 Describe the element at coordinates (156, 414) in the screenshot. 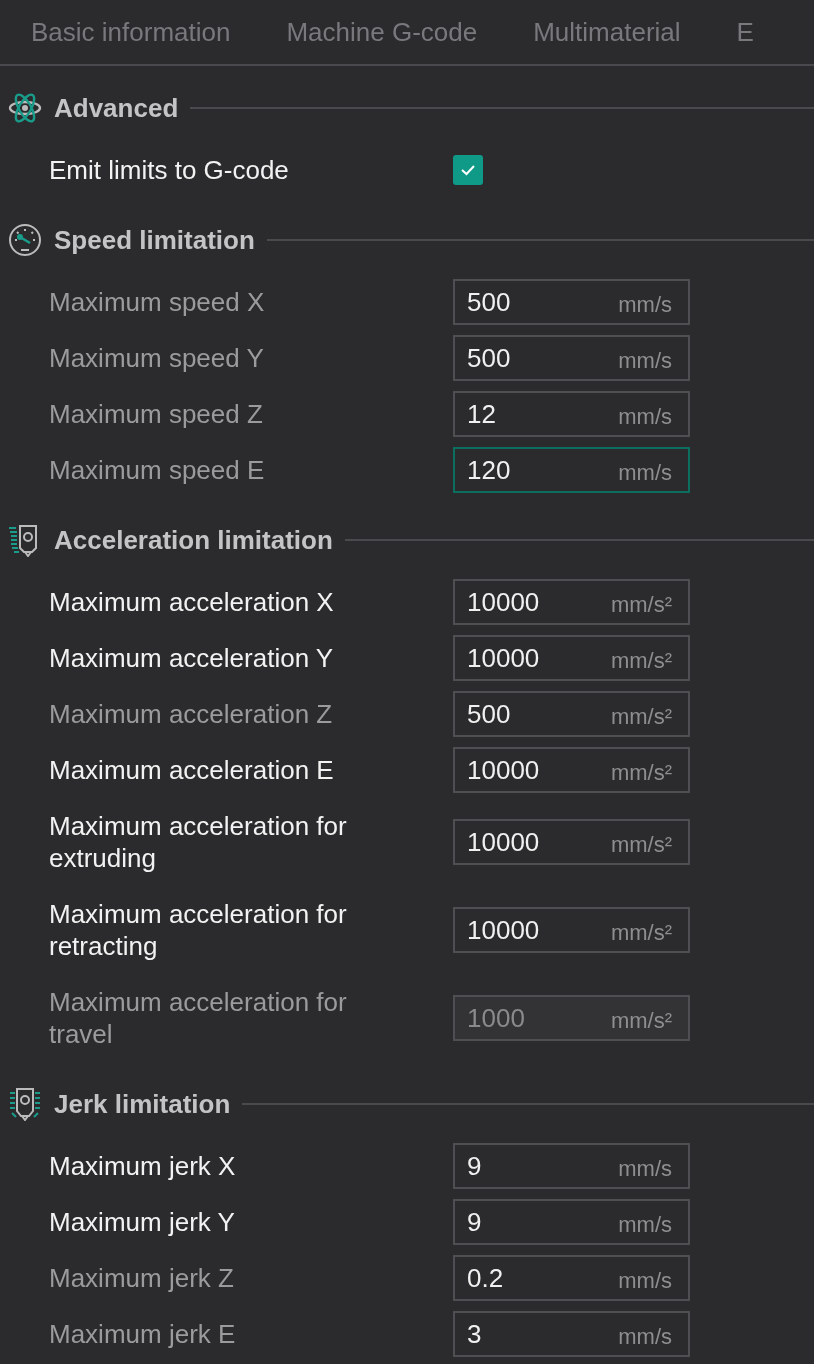

I see `setting-label: Maximum speed Z` at that location.